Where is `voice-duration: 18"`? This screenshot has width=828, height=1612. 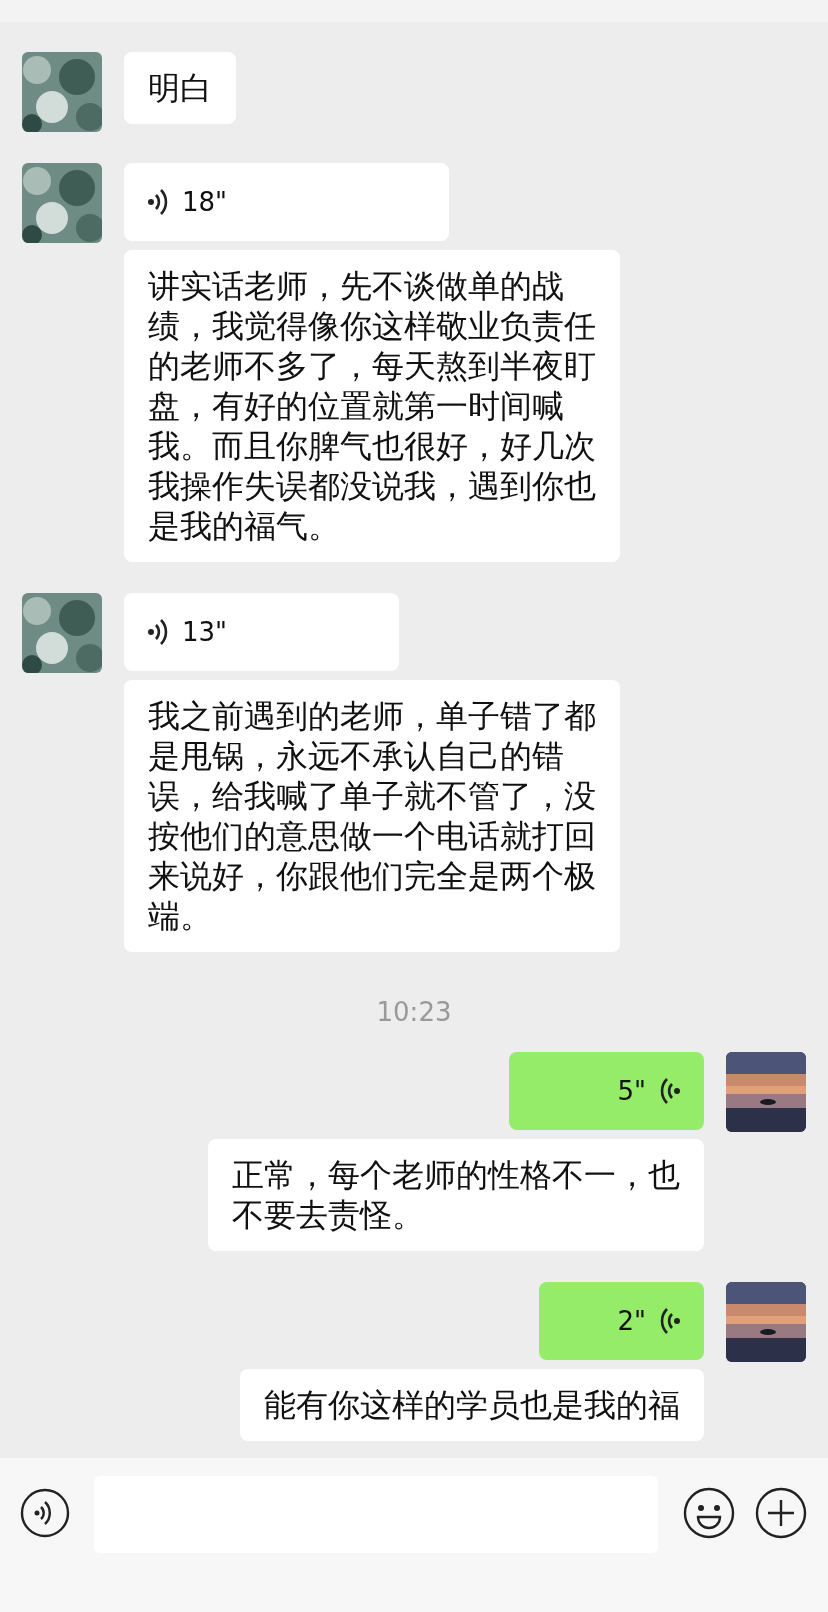
voice-duration: 18" is located at coordinates (205, 202).